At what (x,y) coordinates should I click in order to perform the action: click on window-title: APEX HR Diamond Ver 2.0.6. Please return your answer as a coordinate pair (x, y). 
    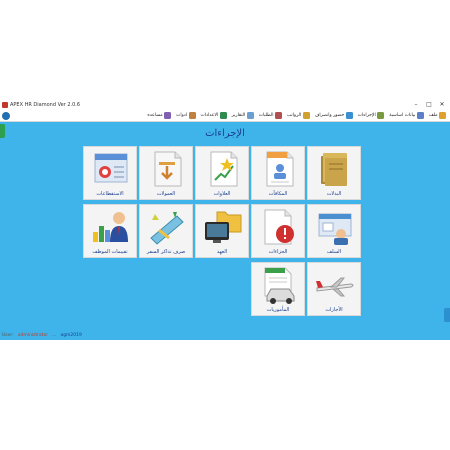
    Looking at the image, I should click on (45, 105).